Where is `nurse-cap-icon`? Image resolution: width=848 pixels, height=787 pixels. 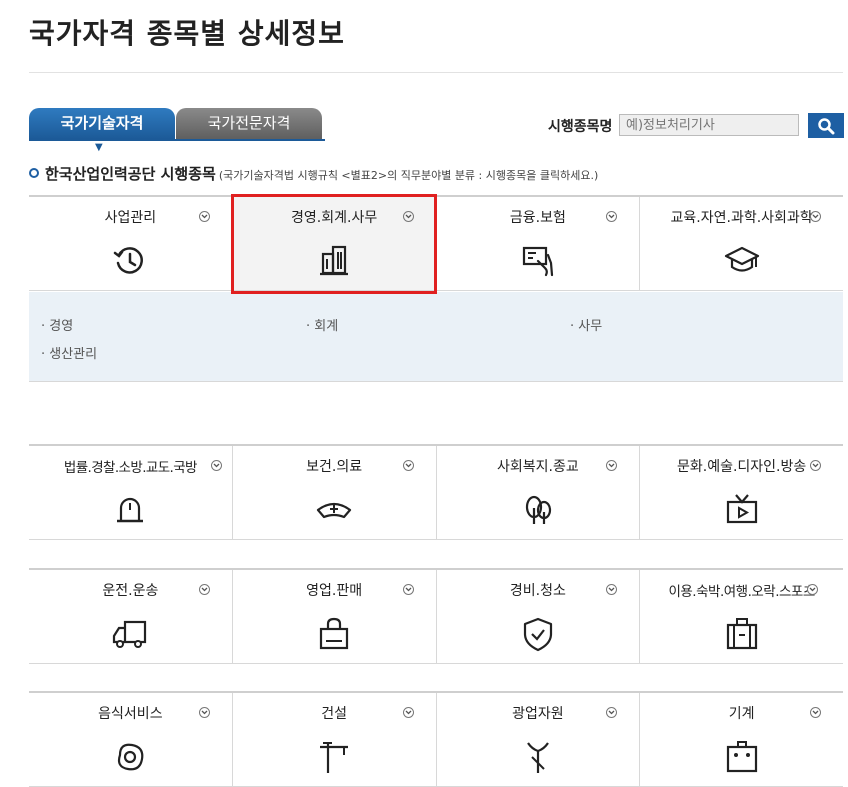
nurse-cap-icon is located at coordinates (334, 510).